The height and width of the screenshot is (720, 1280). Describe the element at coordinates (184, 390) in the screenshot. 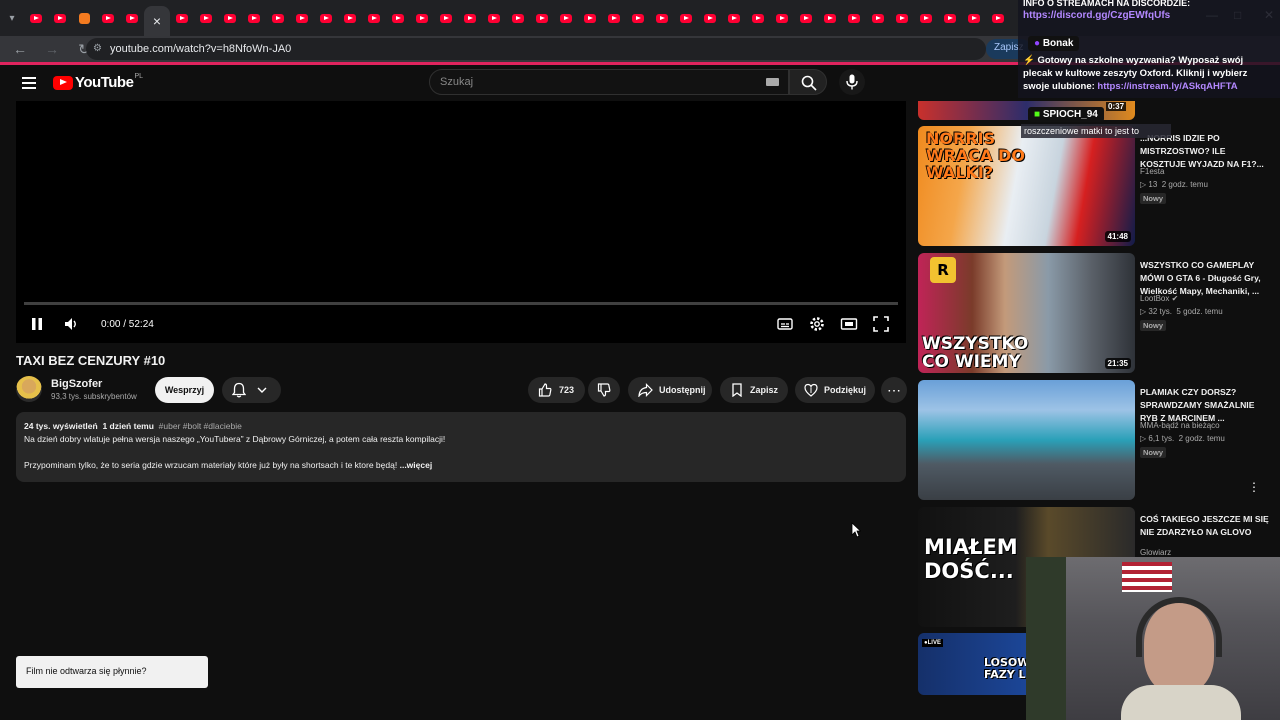

I see `support-button: Wesprzyj` at that location.